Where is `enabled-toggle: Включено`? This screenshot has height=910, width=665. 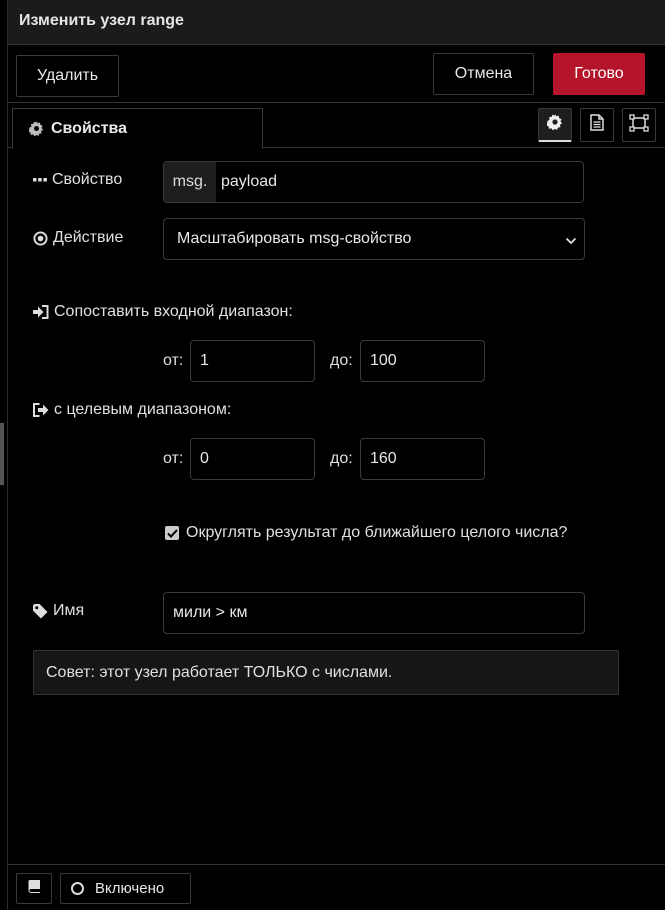
enabled-toggle: Включено is located at coordinates (125, 888).